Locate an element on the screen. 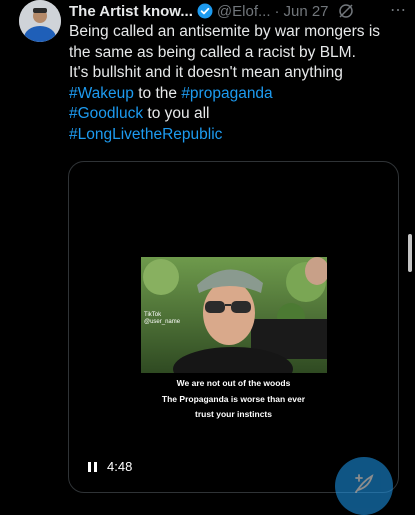 The image size is (415, 515). hashtag-longlivetherepublic: #LongLivetheRepublic is located at coordinates (145, 134).